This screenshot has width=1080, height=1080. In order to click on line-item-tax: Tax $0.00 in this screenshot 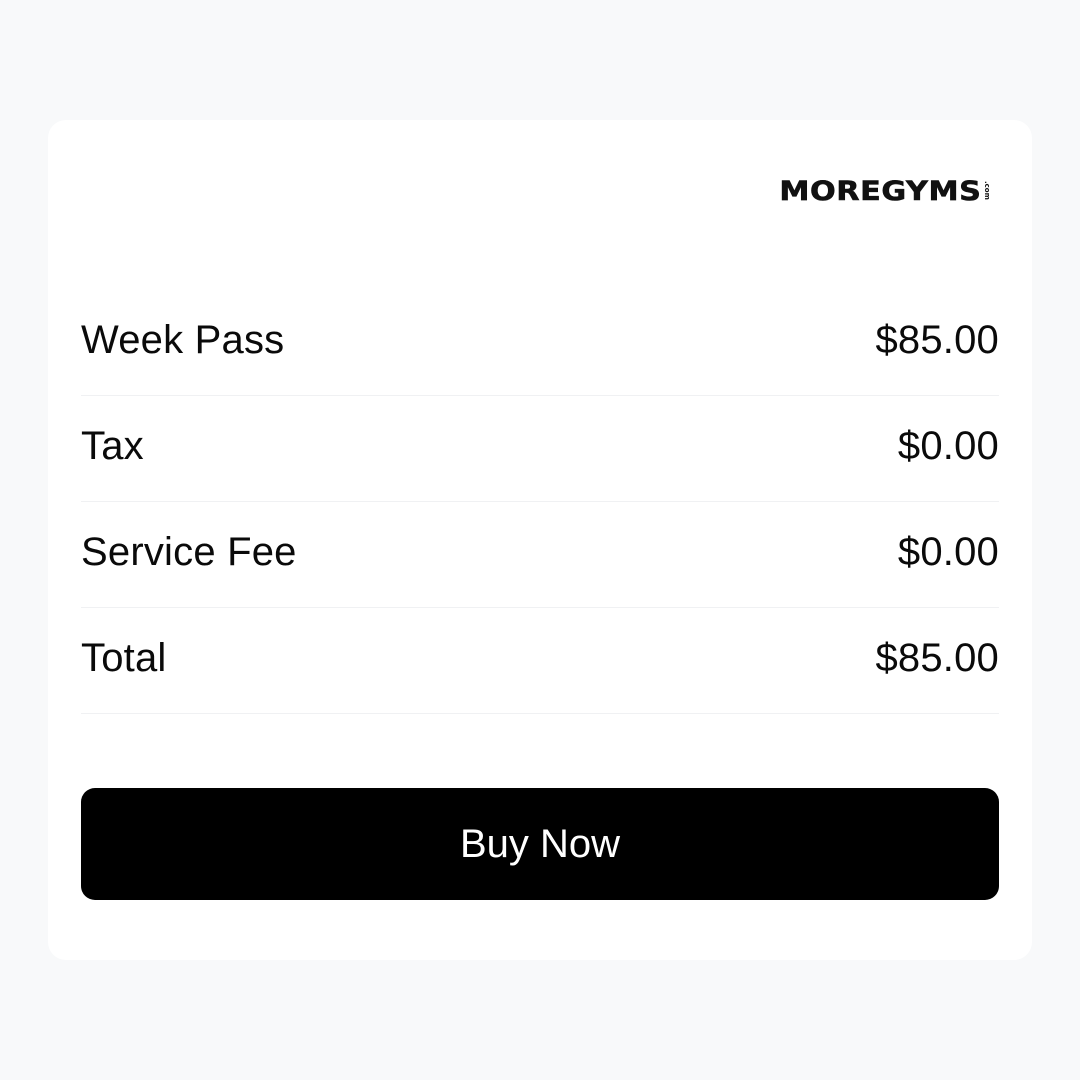, I will do `click(540, 449)`.